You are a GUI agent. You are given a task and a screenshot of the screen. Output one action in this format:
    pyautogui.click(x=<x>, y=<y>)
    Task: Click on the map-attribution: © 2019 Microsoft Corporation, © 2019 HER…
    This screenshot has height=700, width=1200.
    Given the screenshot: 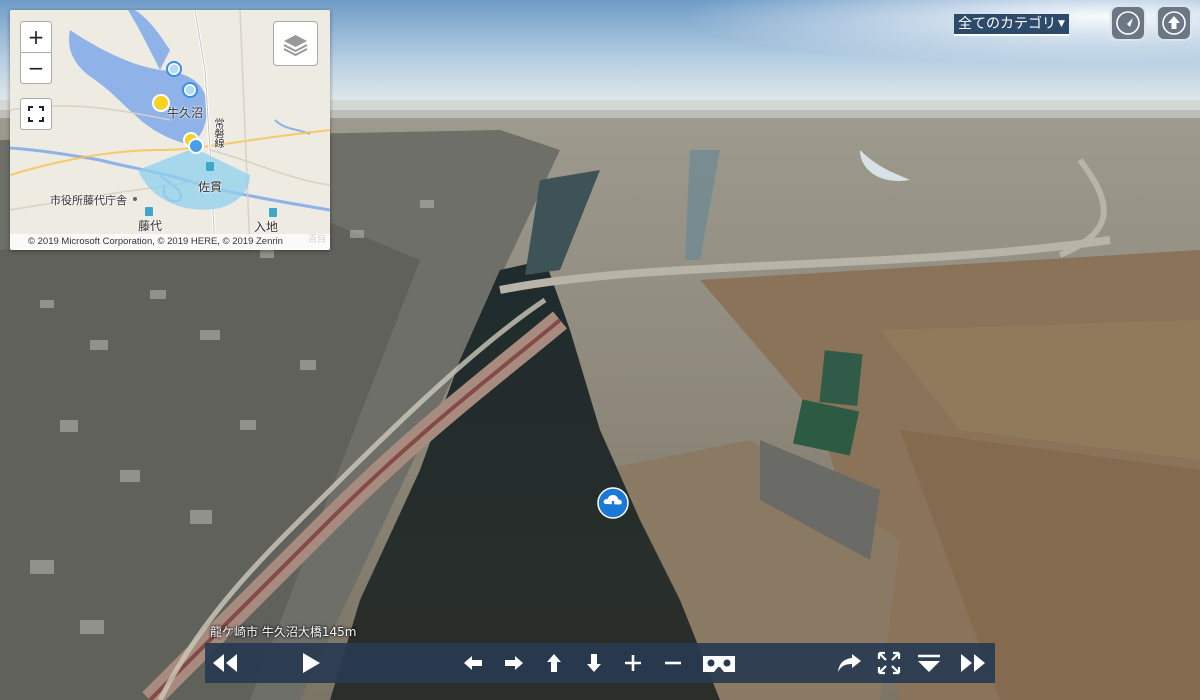 What is the action you would take?
    pyautogui.click(x=170, y=242)
    